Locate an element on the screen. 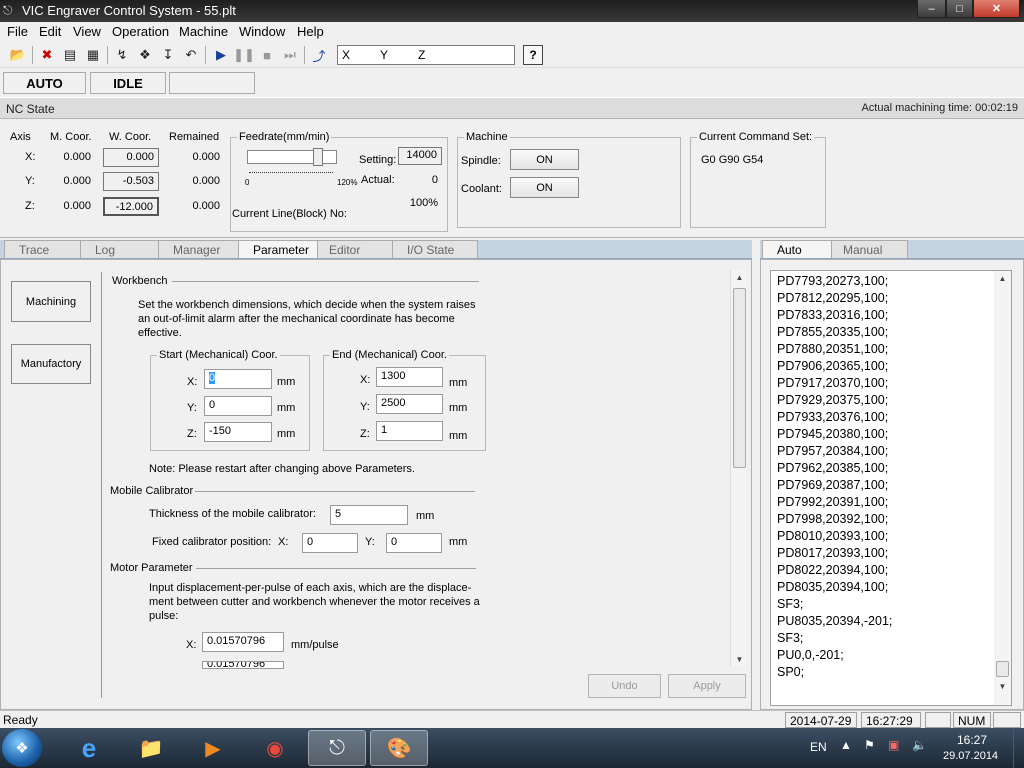 This screenshot has height=768, width=1024. show-desktop-button is located at coordinates (1018, 748).